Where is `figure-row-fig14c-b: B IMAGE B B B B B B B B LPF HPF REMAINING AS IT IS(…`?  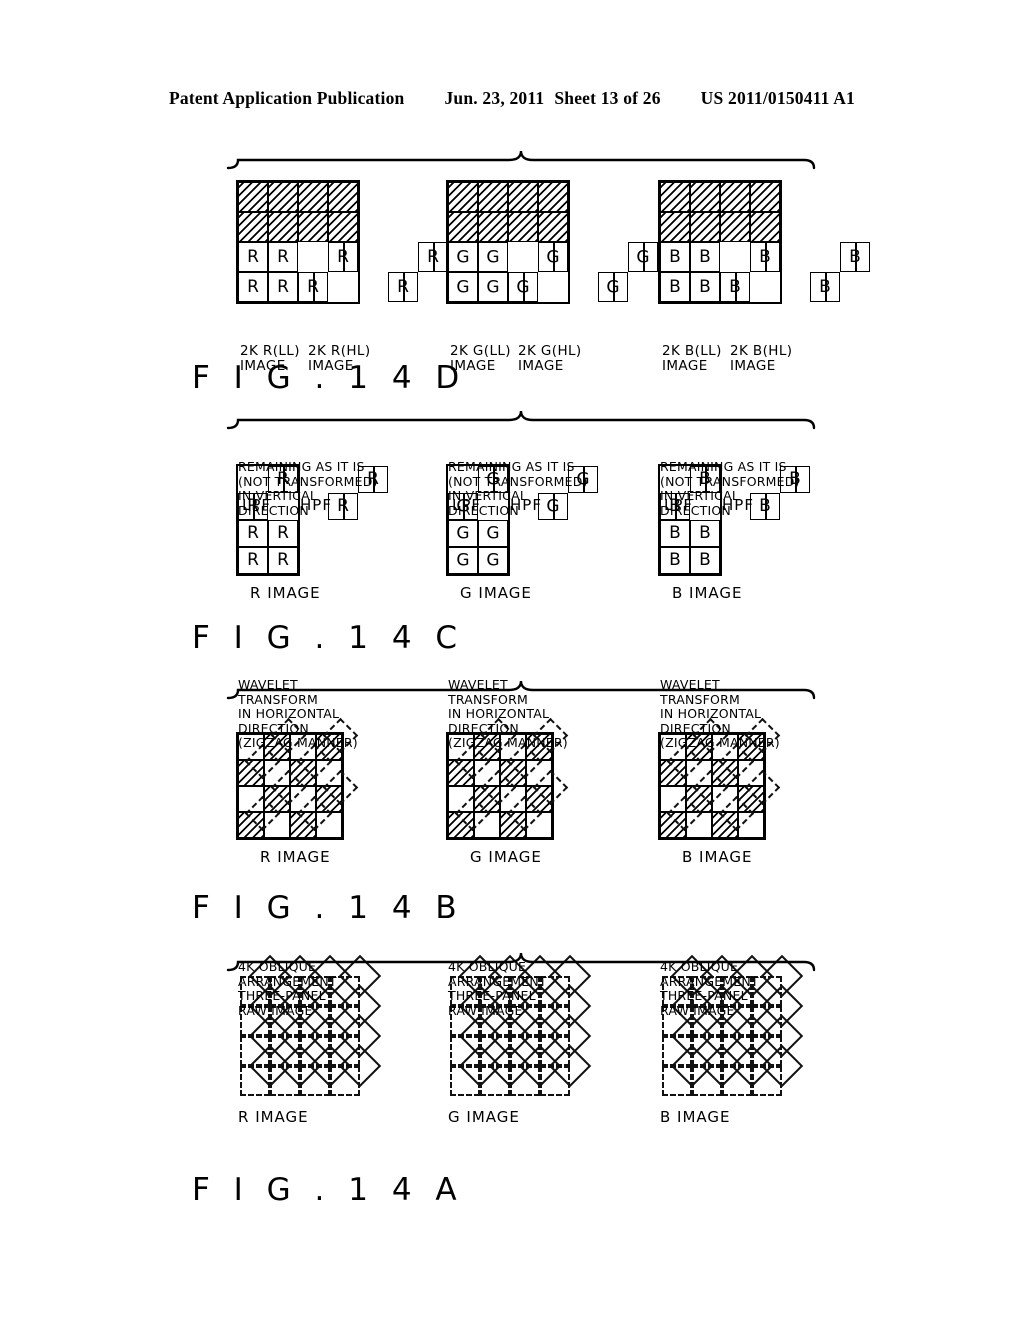 figure-row-fig14c-b: B IMAGE B B B B B B B B LPF HPF REMAINING AS IT IS(… is located at coordinates (754, 490).